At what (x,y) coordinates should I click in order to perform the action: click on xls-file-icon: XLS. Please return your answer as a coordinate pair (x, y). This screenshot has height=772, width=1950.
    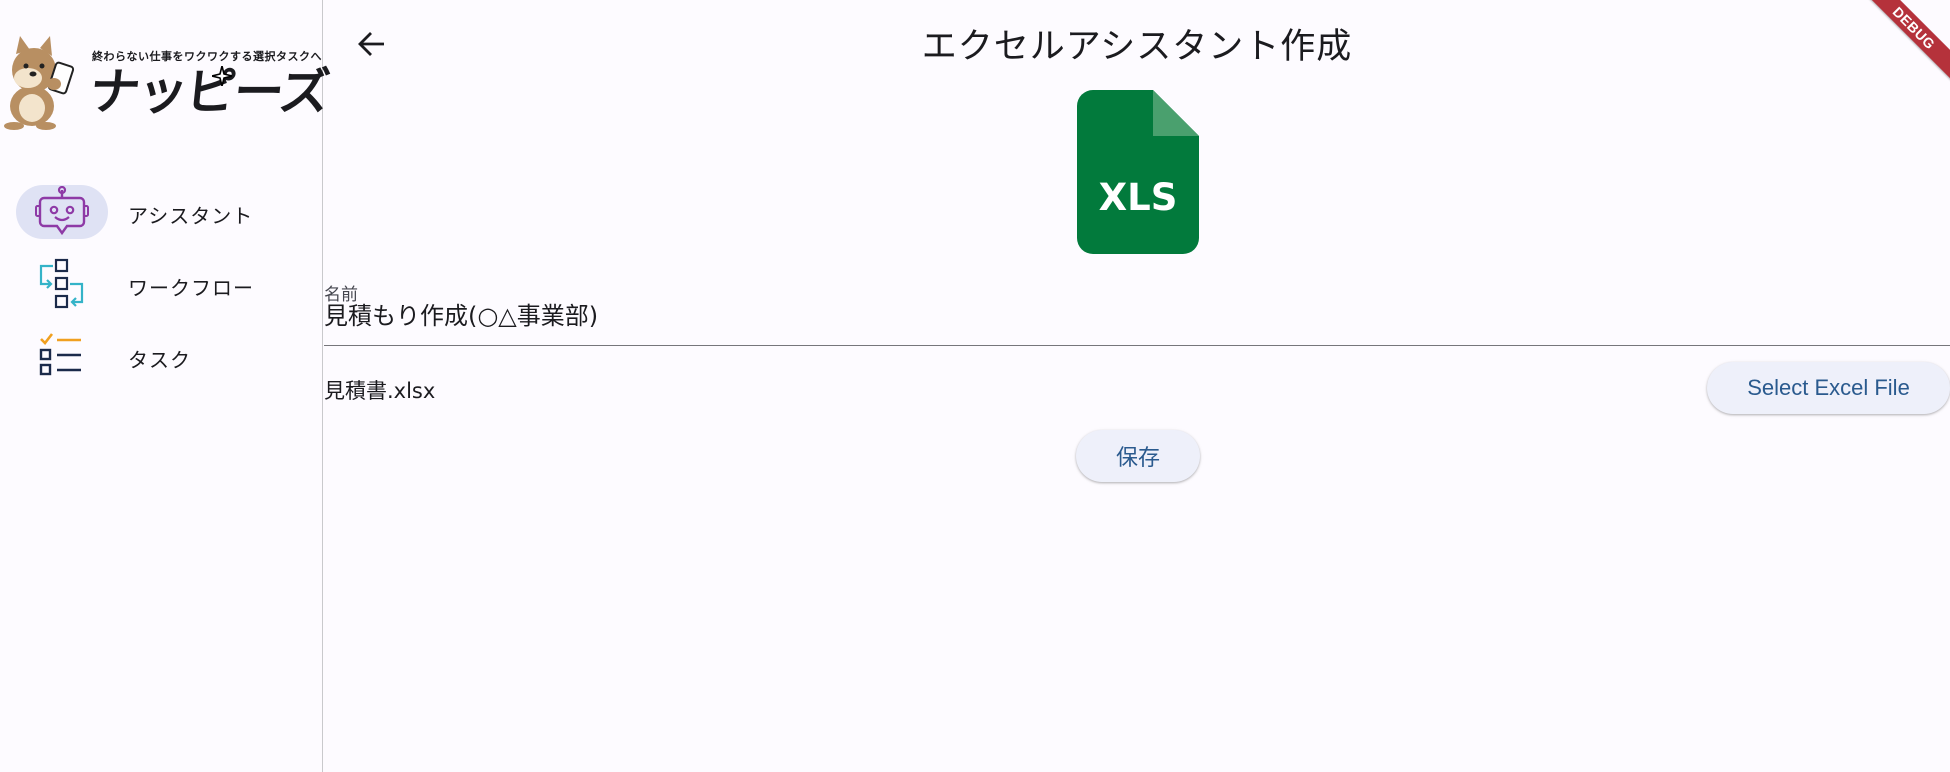
    Looking at the image, I should click on (1138, 172).